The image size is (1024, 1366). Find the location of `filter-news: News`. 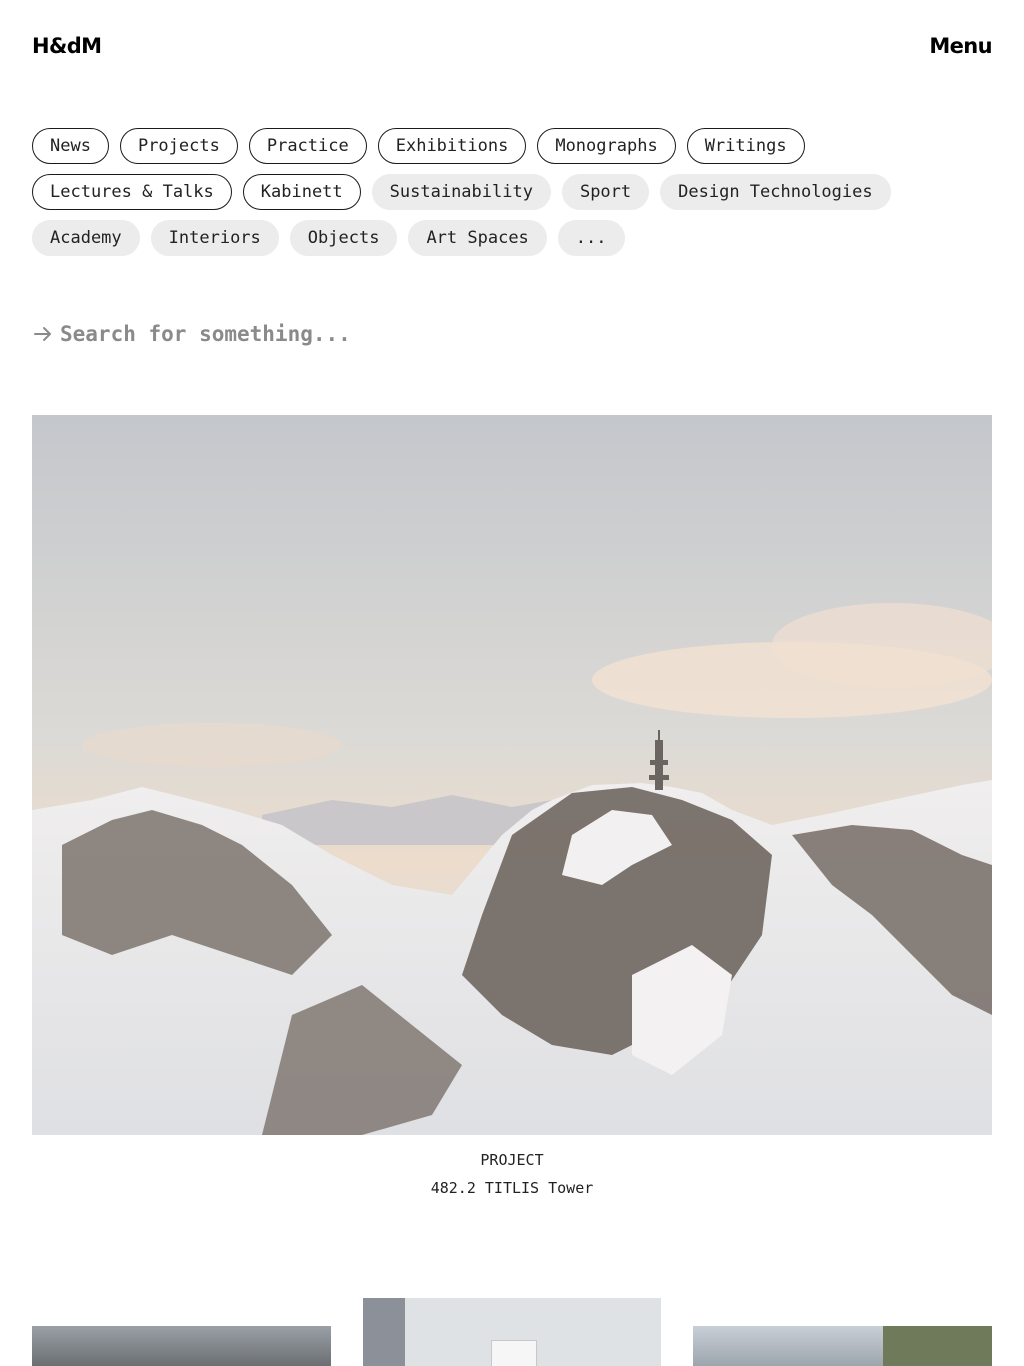

filter-news: News is located at coordinates (70, 146).